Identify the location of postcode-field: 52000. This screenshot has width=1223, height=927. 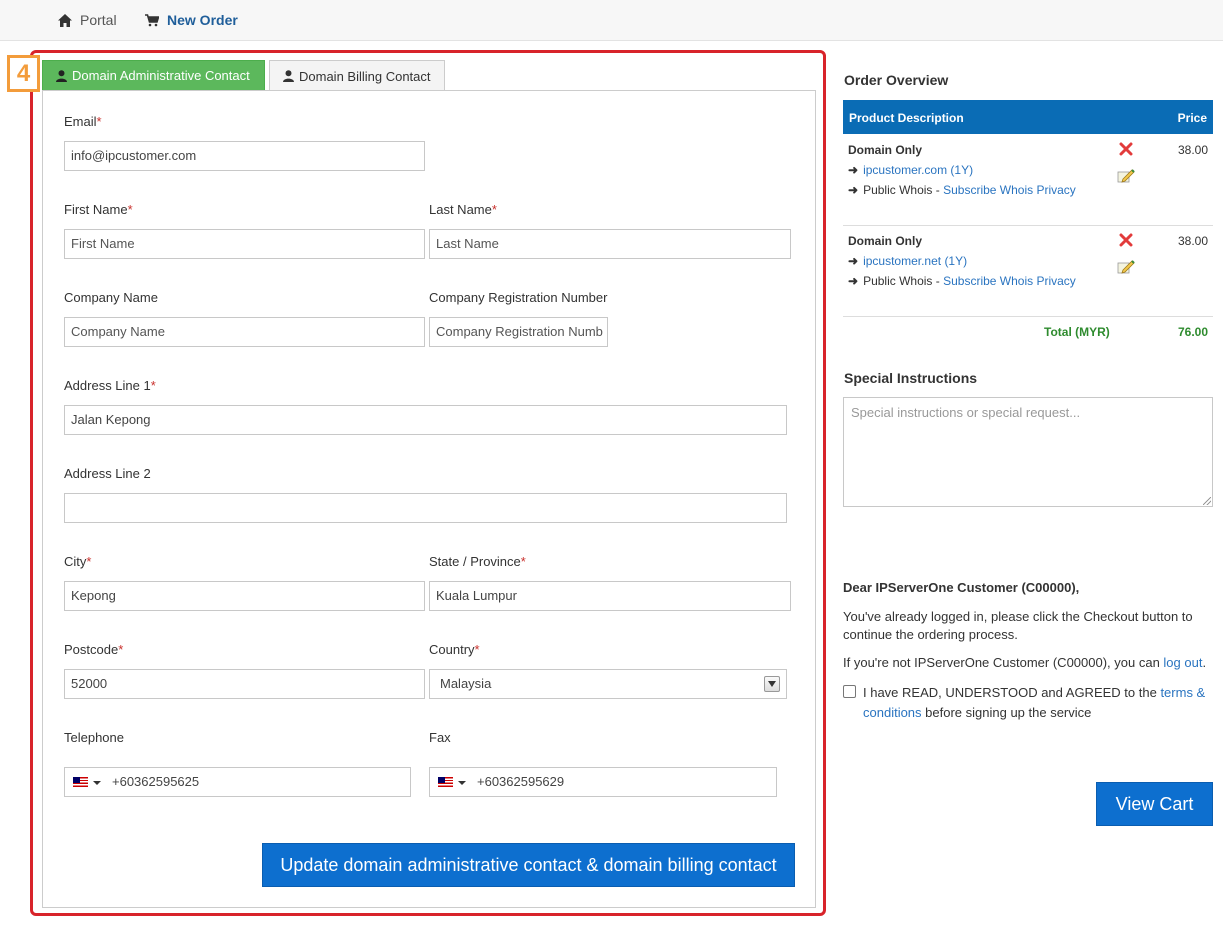
(244, 684).